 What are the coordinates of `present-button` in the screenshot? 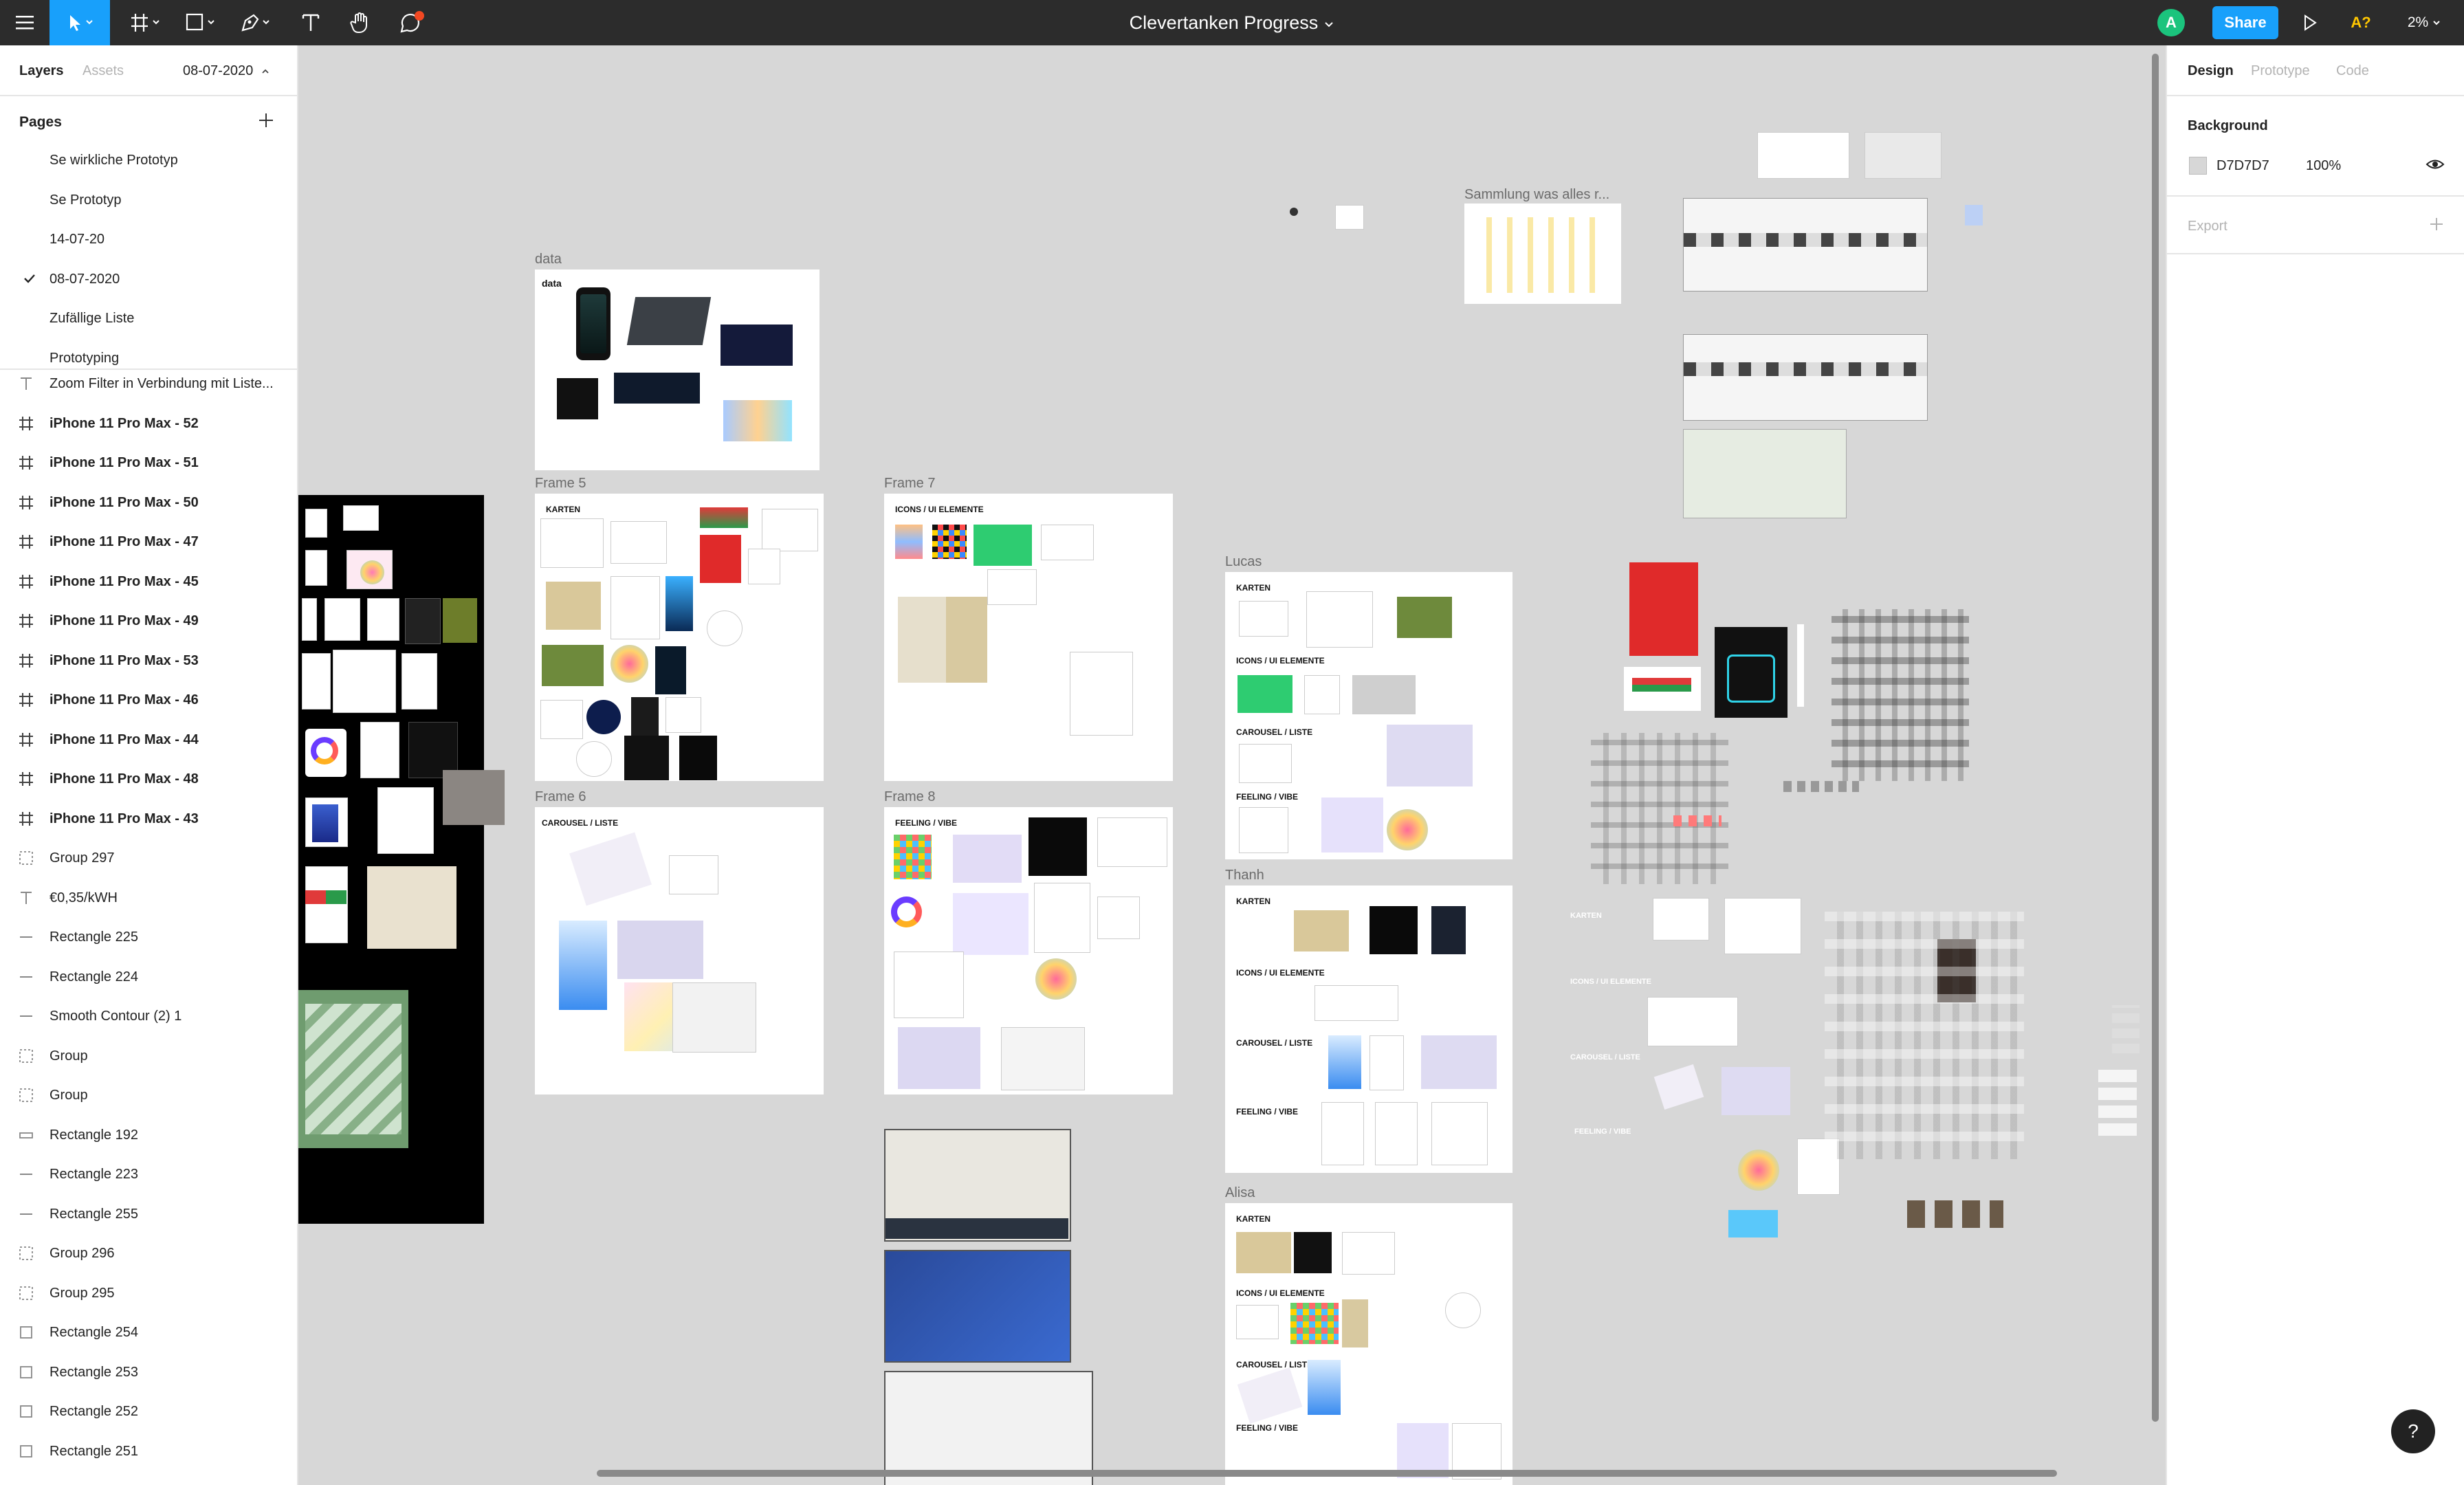 It's located at (2310, 22).